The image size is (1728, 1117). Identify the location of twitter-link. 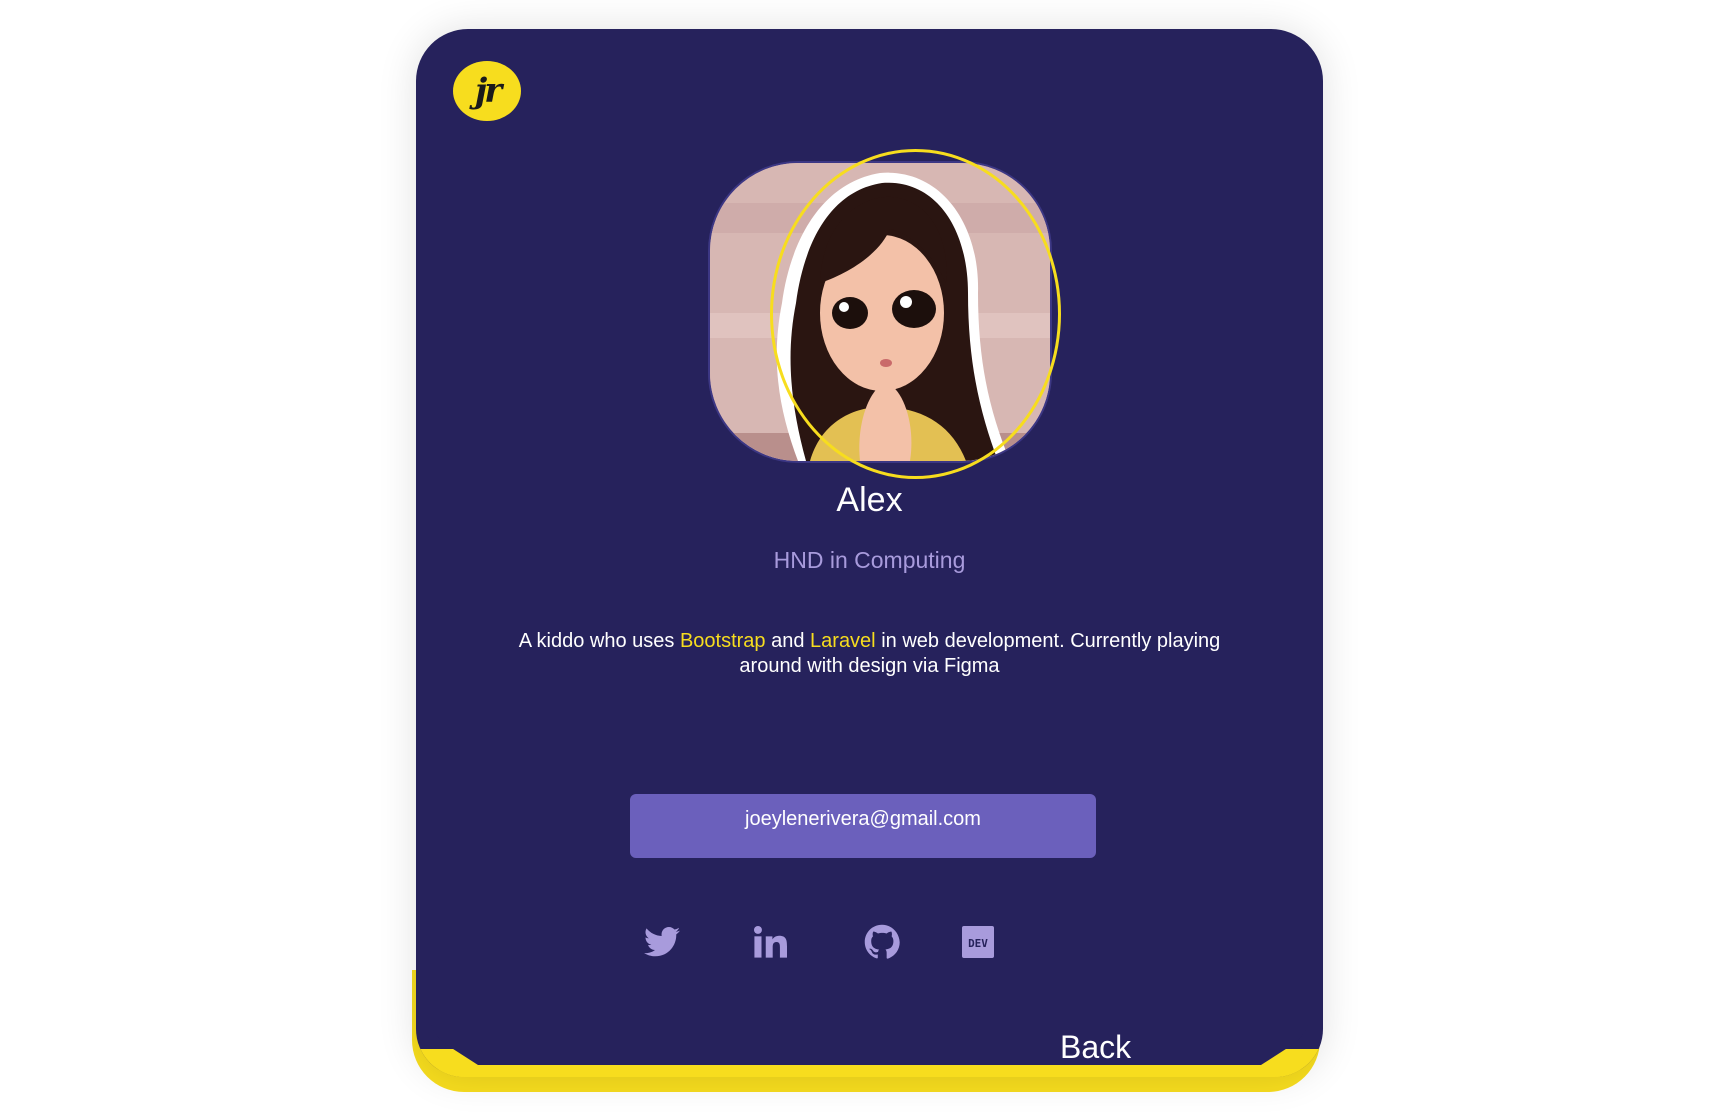
(662, 942).